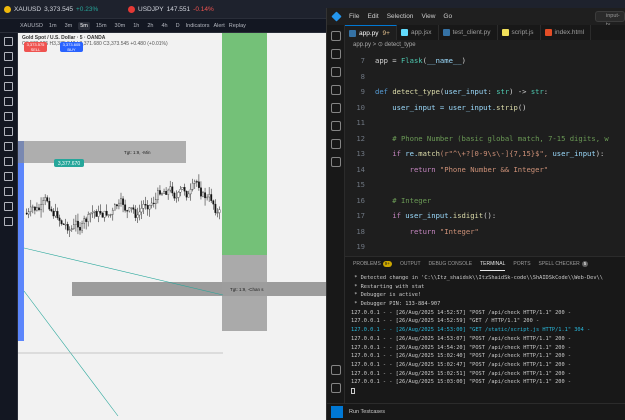 This screenshot has width=625, height=420. I want to click on timeframe-2h: 2h, so click(150, 26).